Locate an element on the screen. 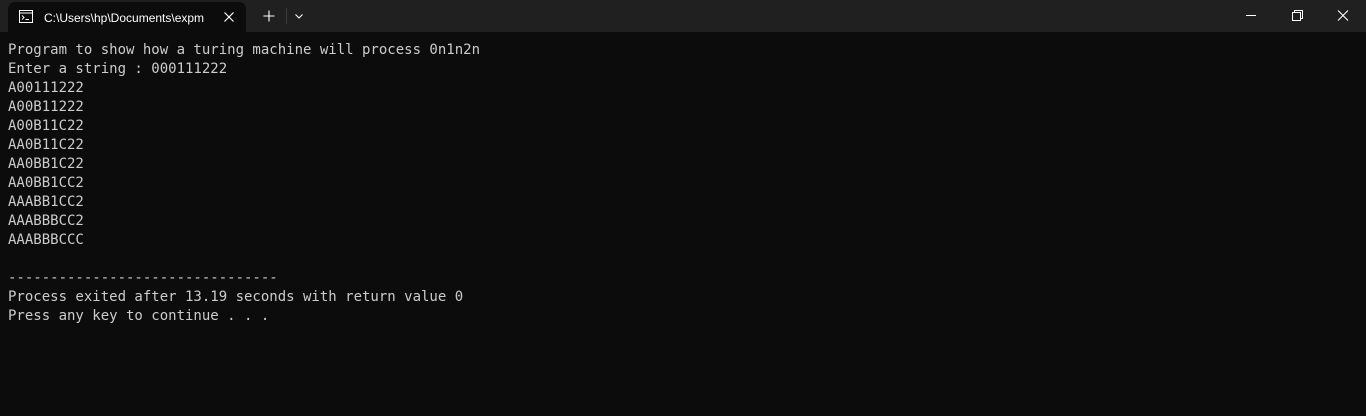  close-icon is located at coordinates (1343, 16).